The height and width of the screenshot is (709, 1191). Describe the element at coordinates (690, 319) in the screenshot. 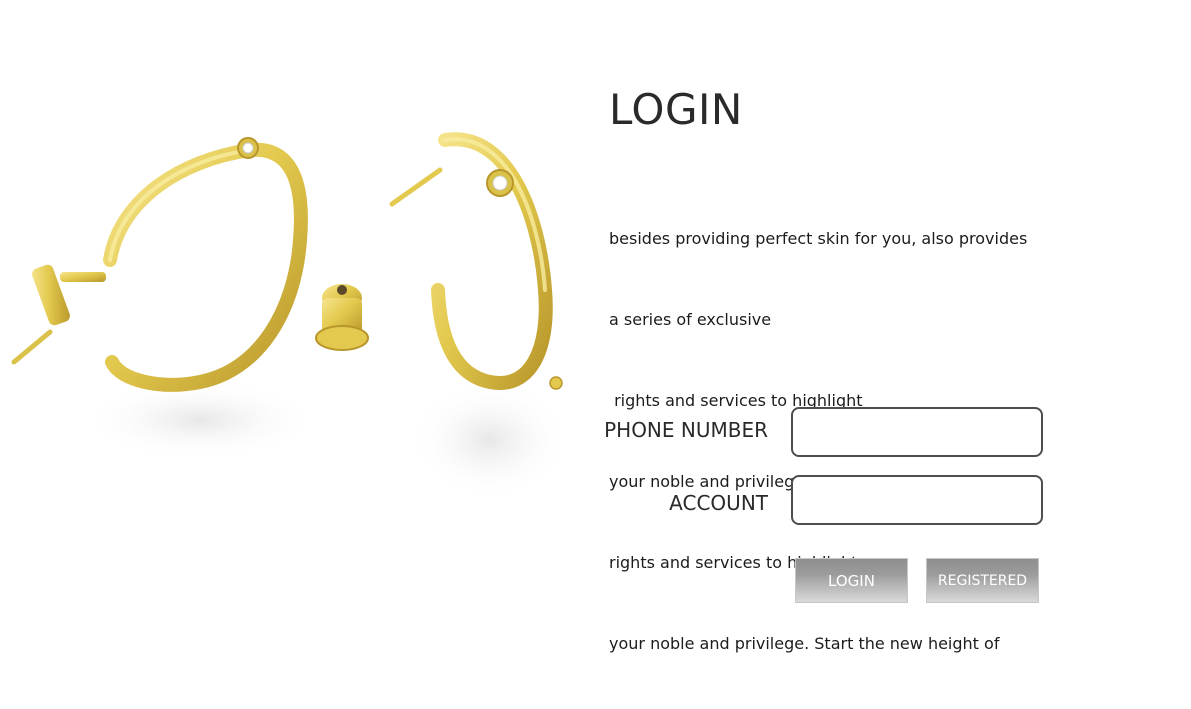

I see `description-line: a series of exclusive` at that location.